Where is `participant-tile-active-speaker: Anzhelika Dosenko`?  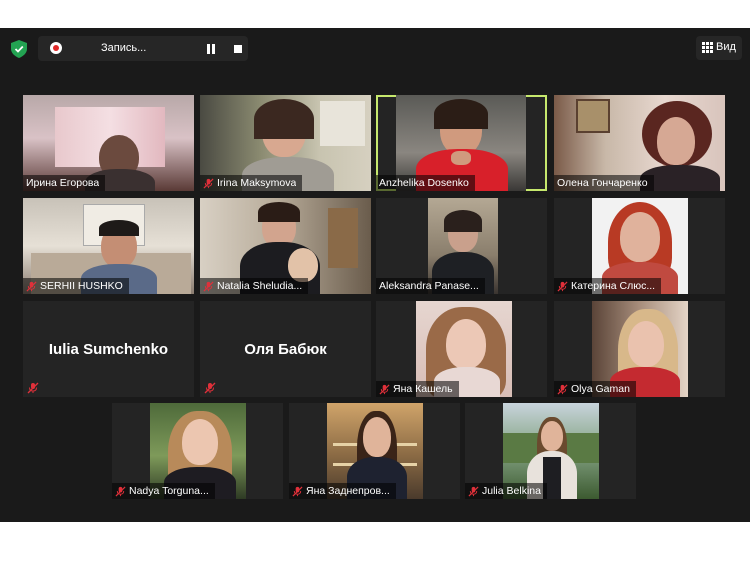 participant-tile-active-speaker: Anzhelika Dosenko is located at coordinates (461, 143).